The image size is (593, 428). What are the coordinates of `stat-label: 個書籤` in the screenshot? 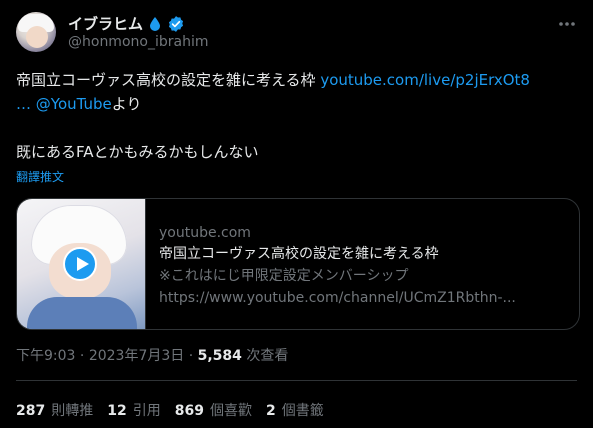 It's located at (302, 411).